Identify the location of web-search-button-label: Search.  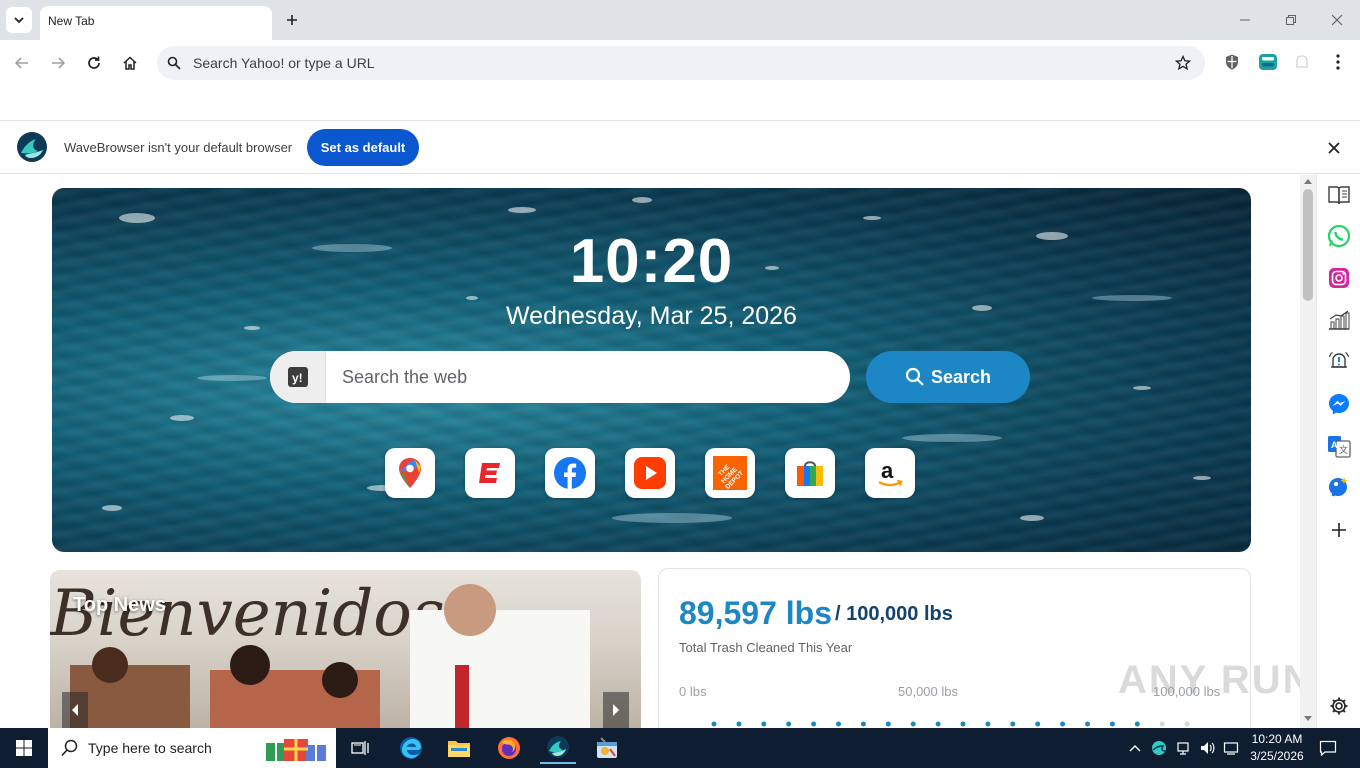
(961, 376).